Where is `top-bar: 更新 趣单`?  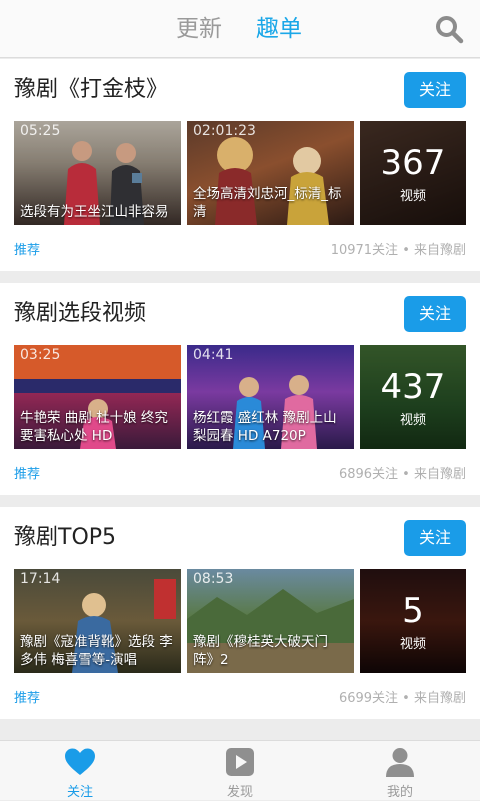 top-bar: 更新 趣单 is located at coordinates (240, 29).